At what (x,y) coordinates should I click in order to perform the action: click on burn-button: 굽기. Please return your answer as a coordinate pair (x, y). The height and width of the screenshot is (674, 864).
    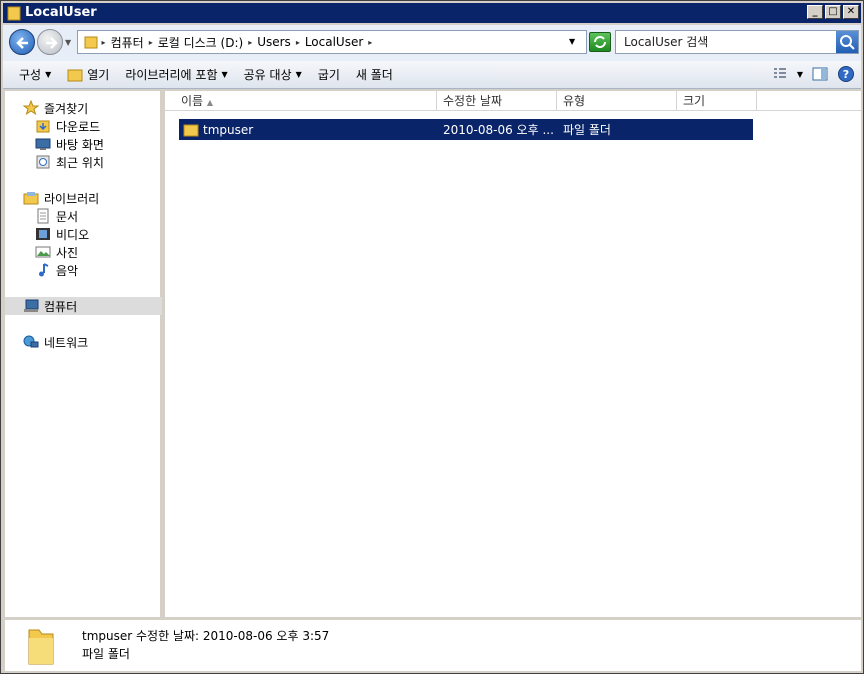
    Looking at the image, I should click on (329, 74).